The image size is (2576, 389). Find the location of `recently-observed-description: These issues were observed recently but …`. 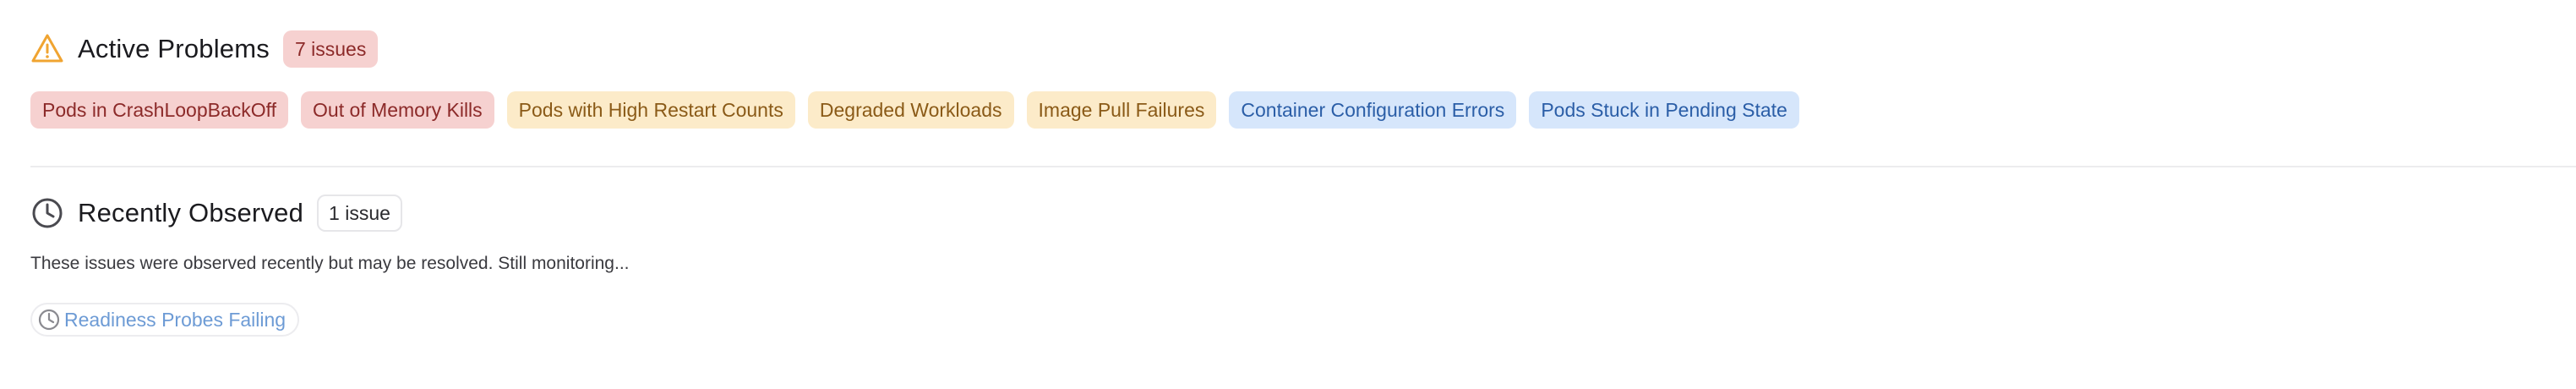

recently-observed-description: These issues were observed recently but … is located at coordinates (330, 263).